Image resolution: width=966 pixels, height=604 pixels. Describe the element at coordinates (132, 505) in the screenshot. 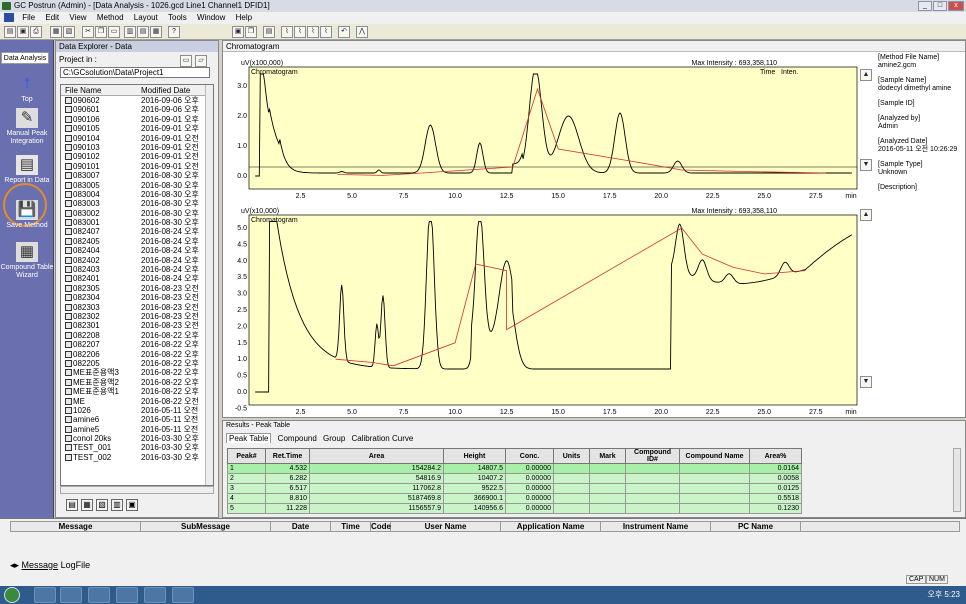

I see `explorer-btn-5-icon: ▣` at that location.